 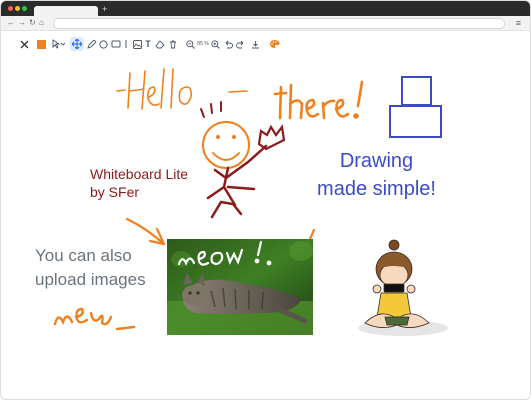 I want to click on meow-bottom-handwriting, so click(x=94, y=319).